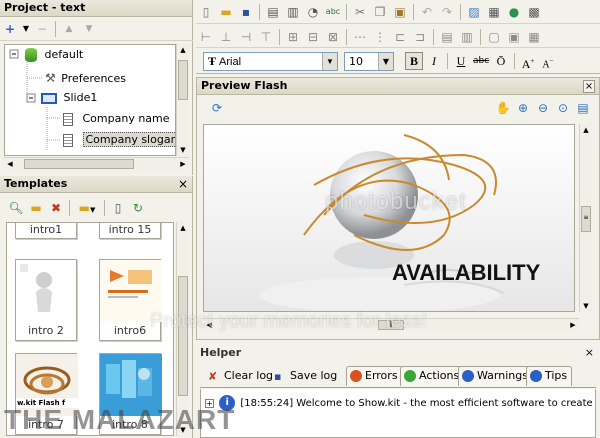 Image resolution: width=600 pixels, height=438 pixels. I want to click on align-center-icon: ⊥, so click(226, 37).